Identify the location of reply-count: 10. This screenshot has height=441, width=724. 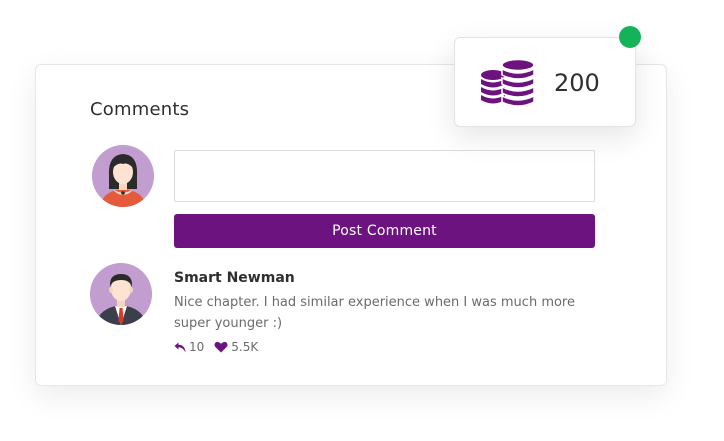
(197, 347).